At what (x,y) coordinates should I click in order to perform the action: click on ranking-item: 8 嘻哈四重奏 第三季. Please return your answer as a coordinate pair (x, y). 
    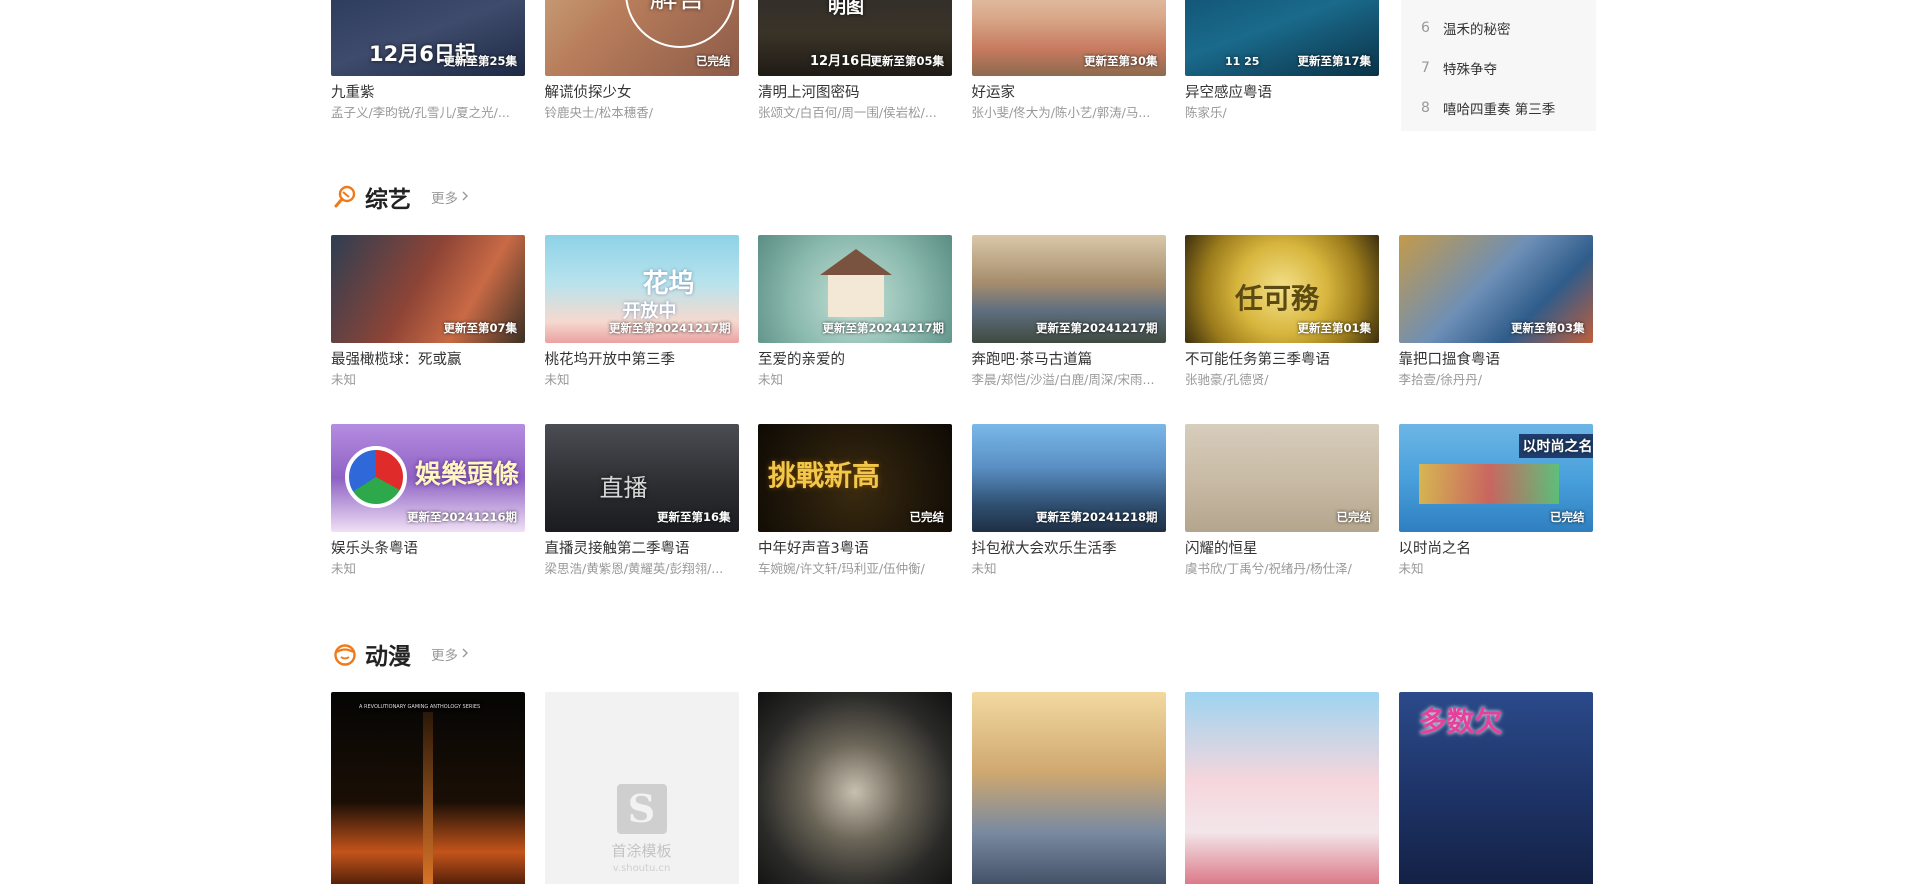
    Looking at the image, I should click on (1508, 108).